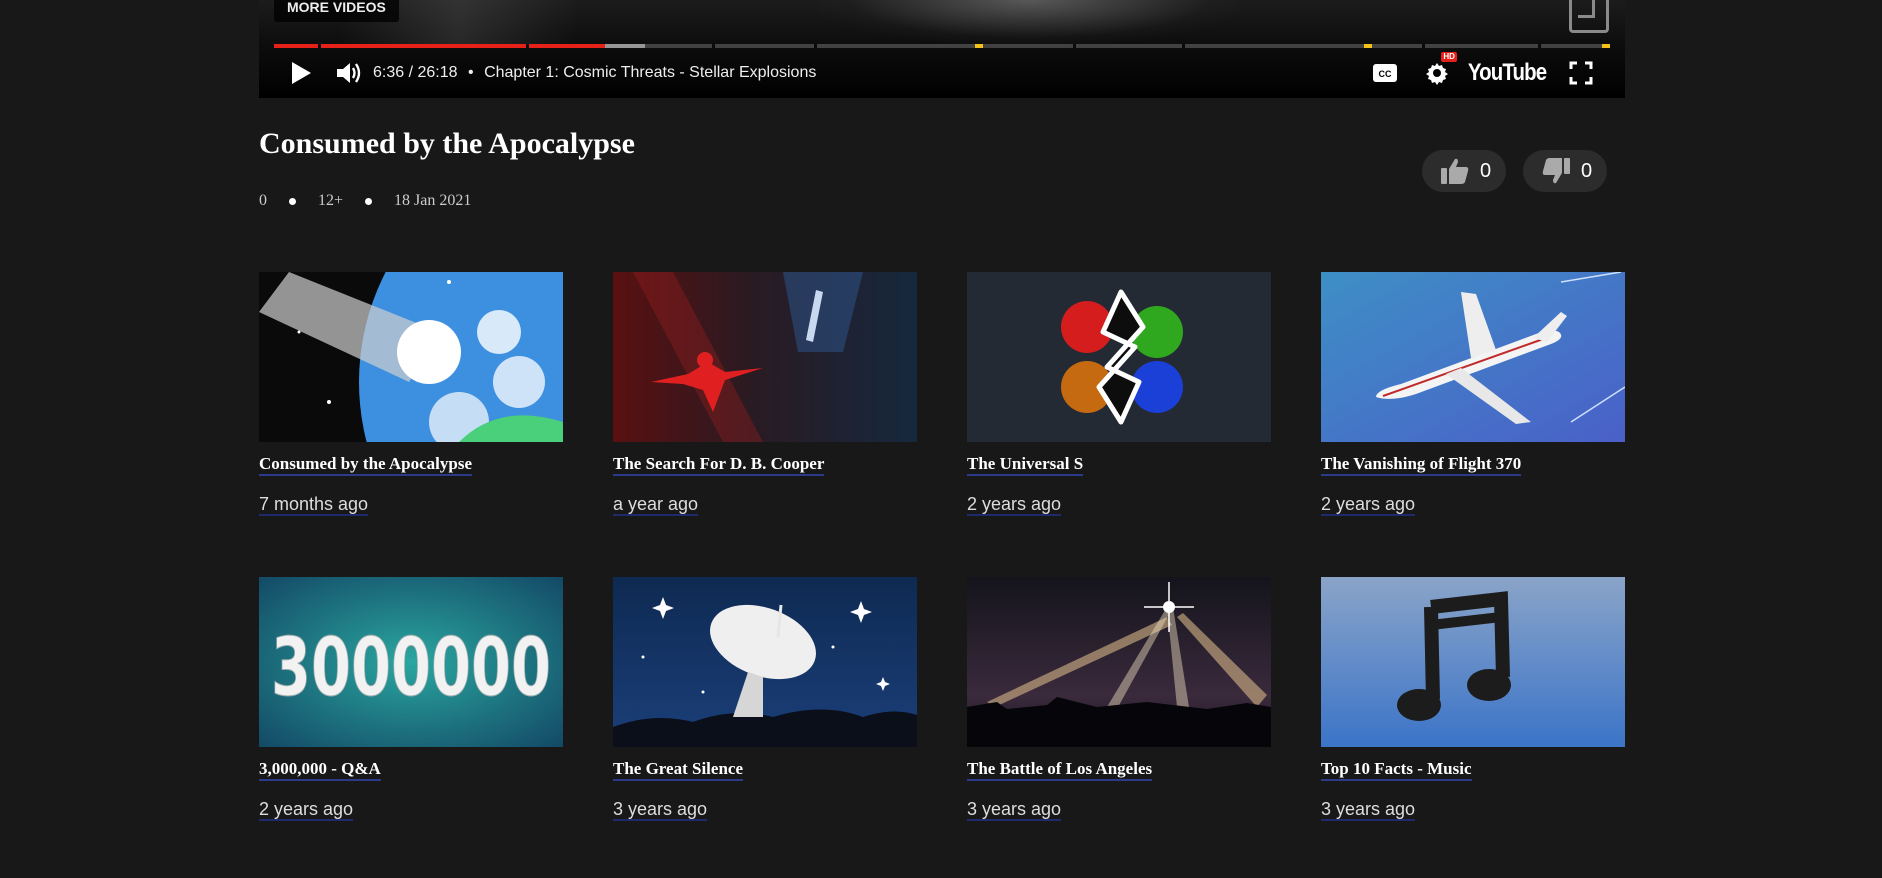 This screenshot has width=1882, height=878. I want to click on youtube-logo: YouTube, so click(1507, 73).